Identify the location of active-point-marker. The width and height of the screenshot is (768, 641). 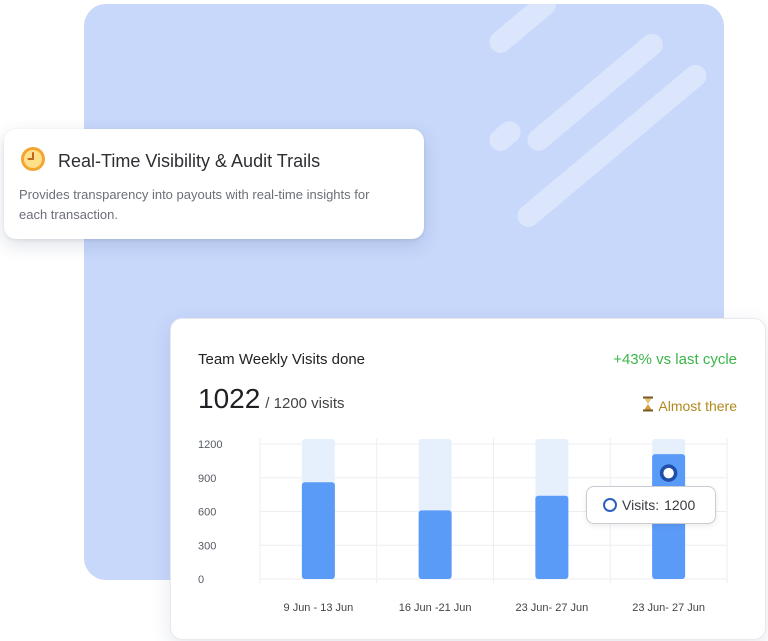
(668, 473).